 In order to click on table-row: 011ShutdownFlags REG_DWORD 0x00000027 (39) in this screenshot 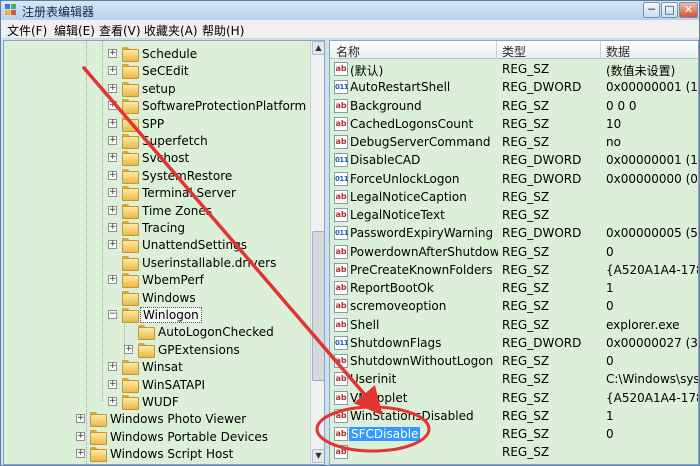, I will do `click(514, 343)`.